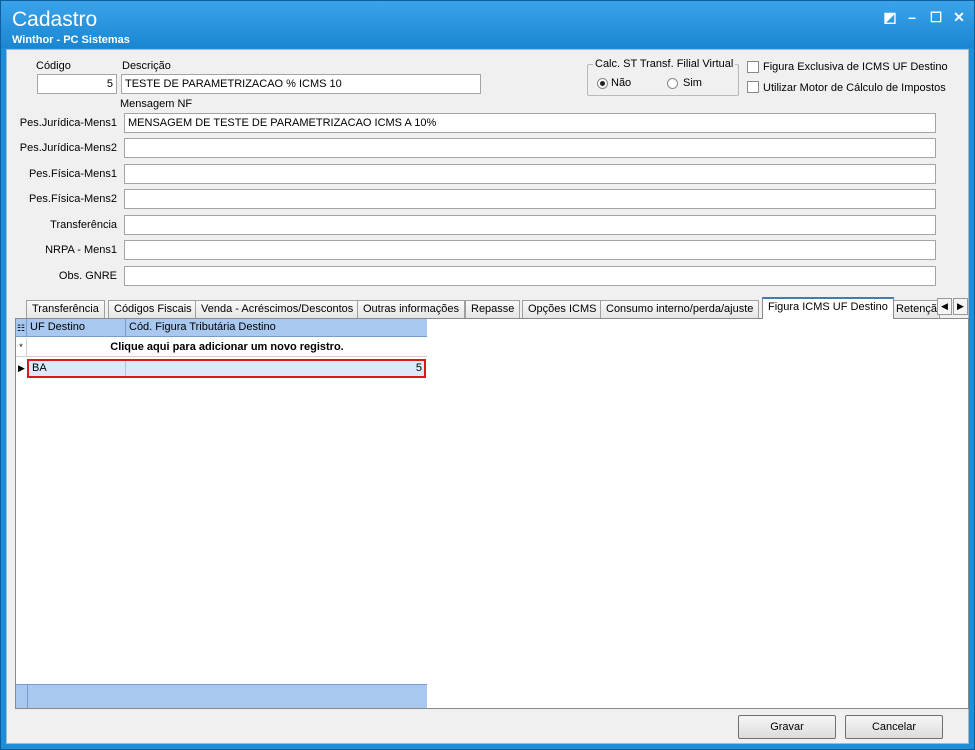 This screenshot has width=975, height=750. What do you see at coordinates (55, 19) in the screenshot?
I see `window-title: Cadastro` at bounding box center [55, 19].